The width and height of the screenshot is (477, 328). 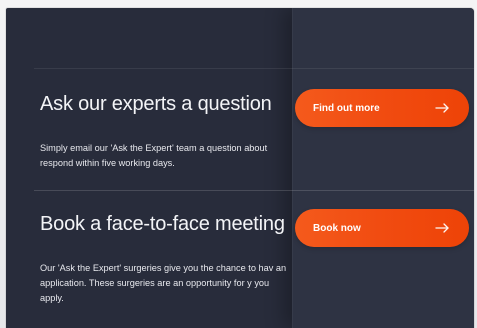 I want to click on ask-experts-title: Ask our experts a question, so click(x=156, y=104).